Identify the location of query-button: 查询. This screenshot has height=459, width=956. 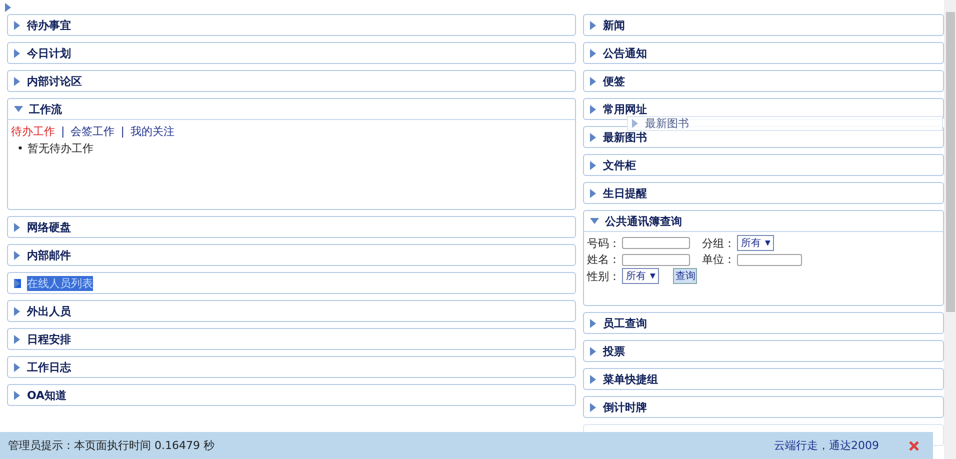
(685, 276).